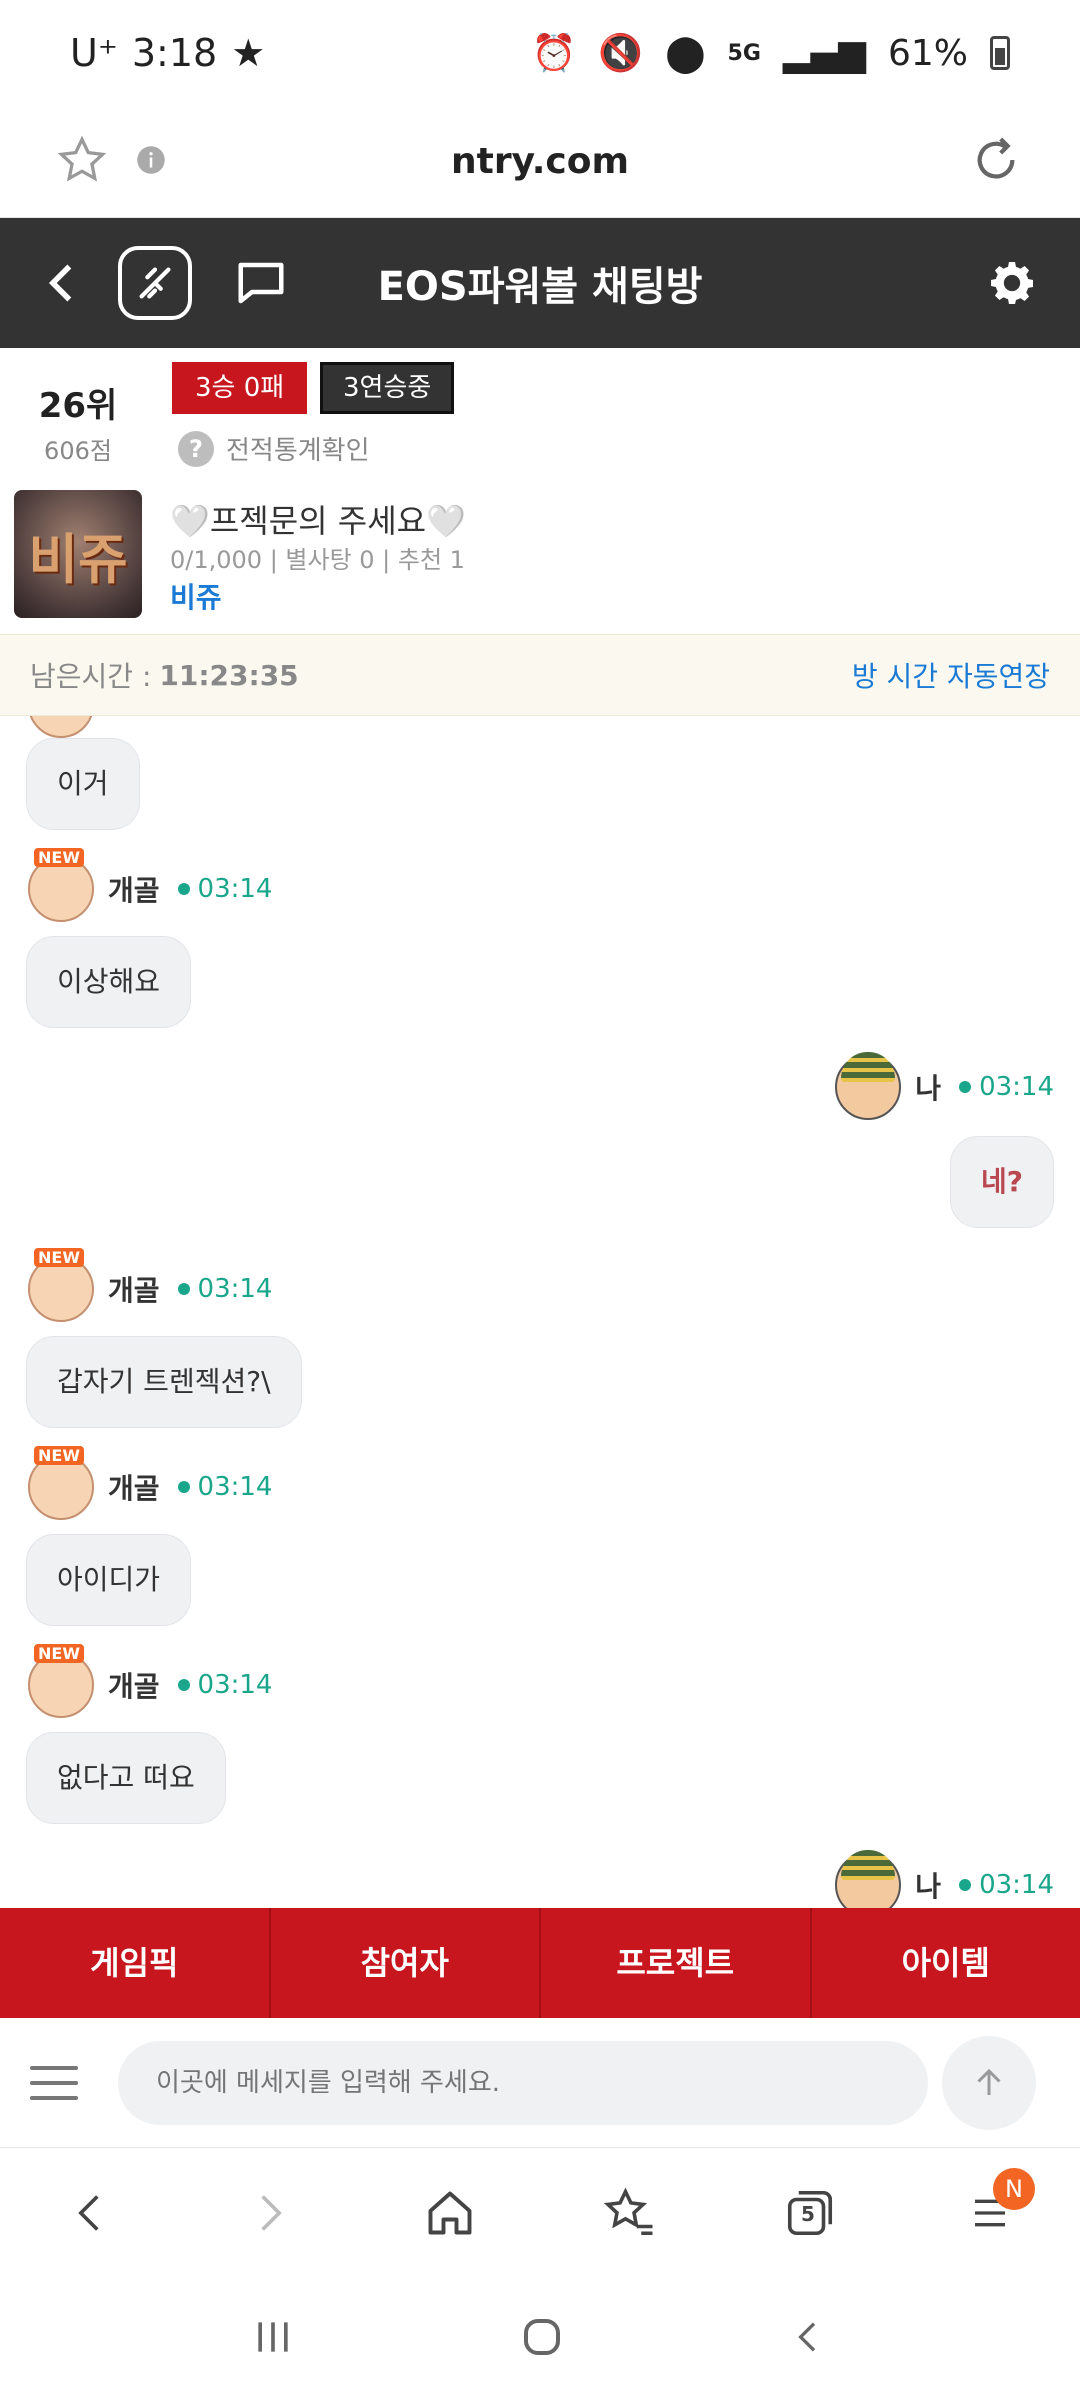 This screenshot has width=1080, height=2400. I want to click on carrier-label: U⁺, so click(94, 53).